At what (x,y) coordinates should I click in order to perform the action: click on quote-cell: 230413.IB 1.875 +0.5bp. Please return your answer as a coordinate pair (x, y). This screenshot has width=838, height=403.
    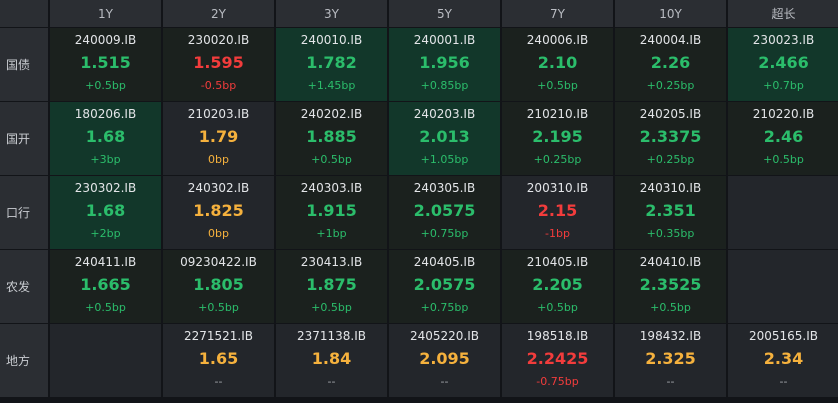
    Looking at the image, I should click on (331, 286).